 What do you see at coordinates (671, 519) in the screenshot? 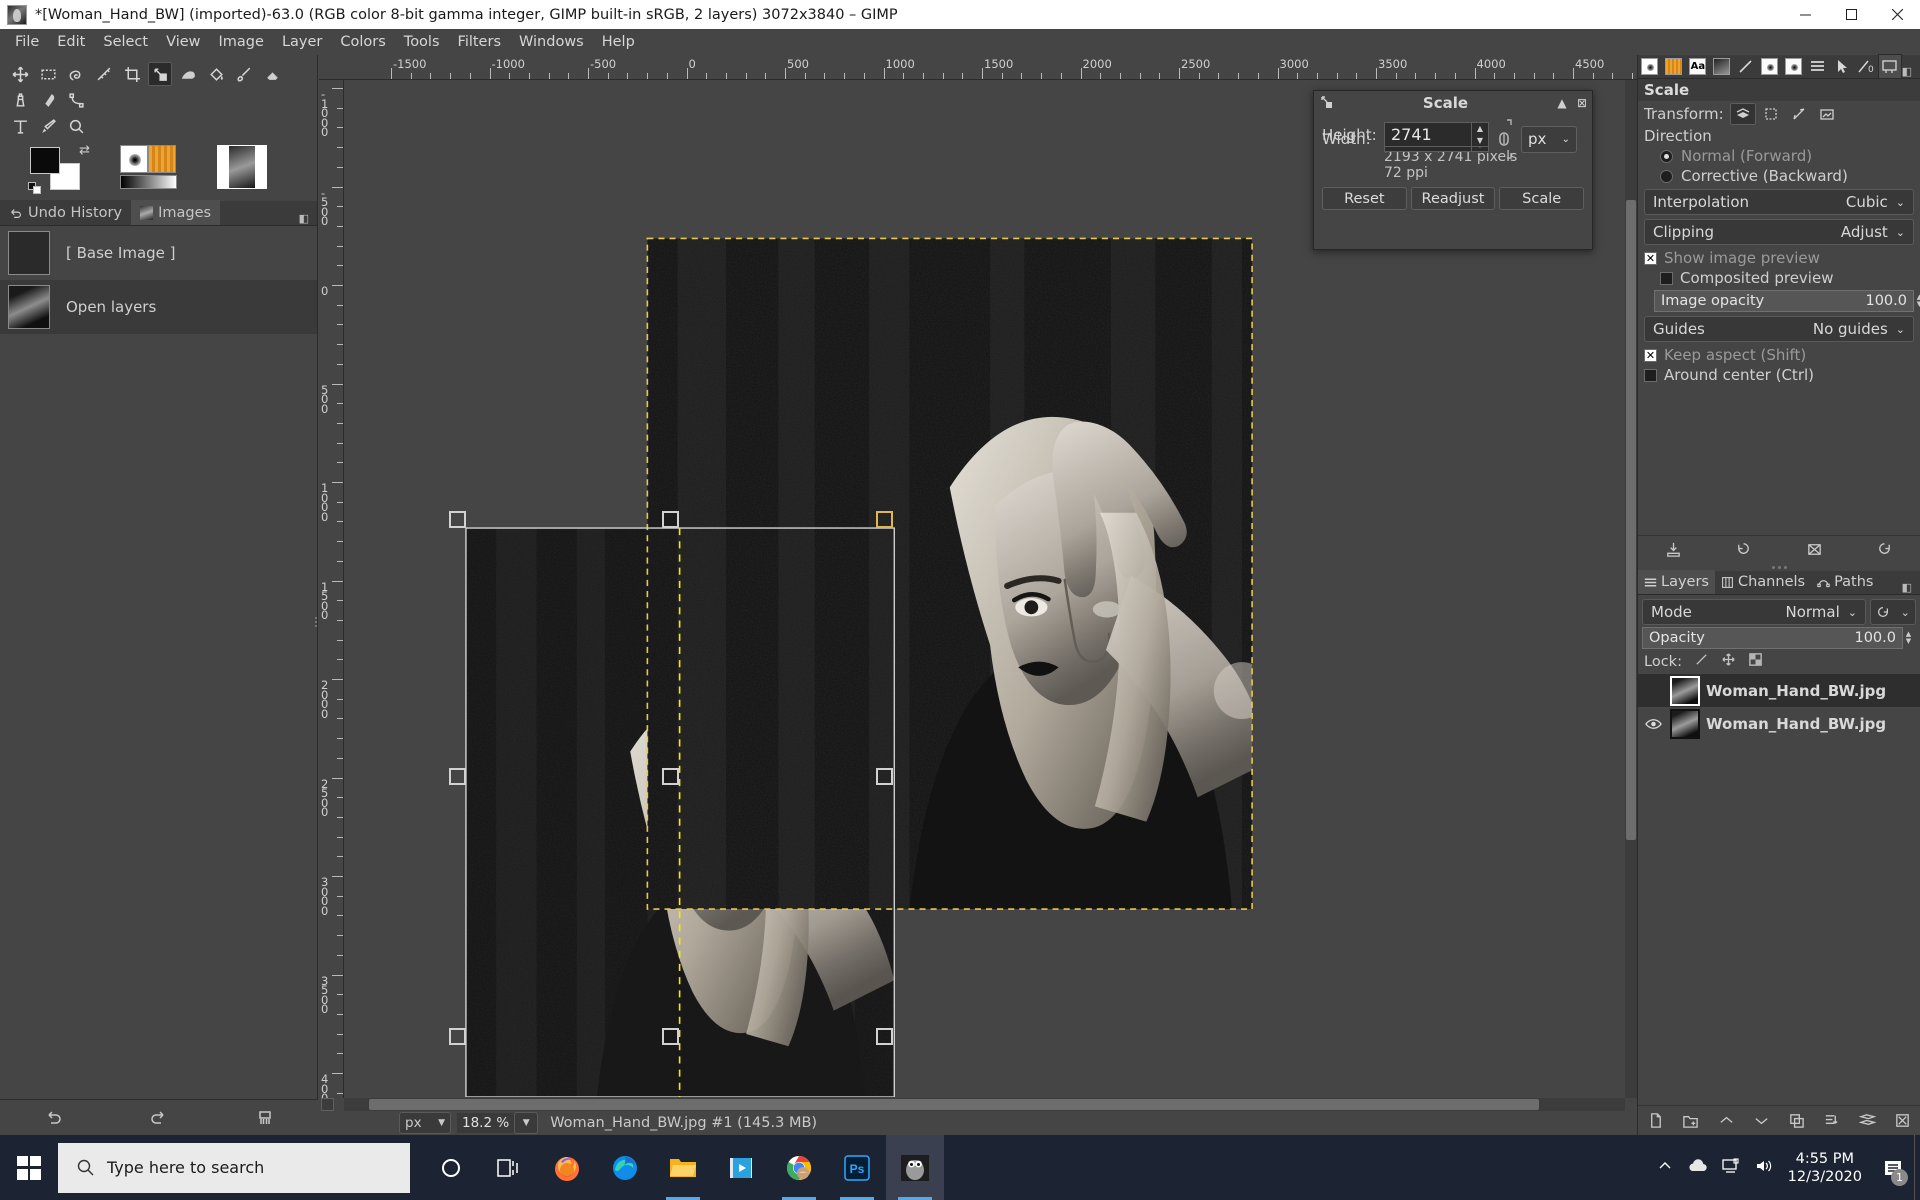
I see `transform-handle-top-center` at bounding box center [671, 519].